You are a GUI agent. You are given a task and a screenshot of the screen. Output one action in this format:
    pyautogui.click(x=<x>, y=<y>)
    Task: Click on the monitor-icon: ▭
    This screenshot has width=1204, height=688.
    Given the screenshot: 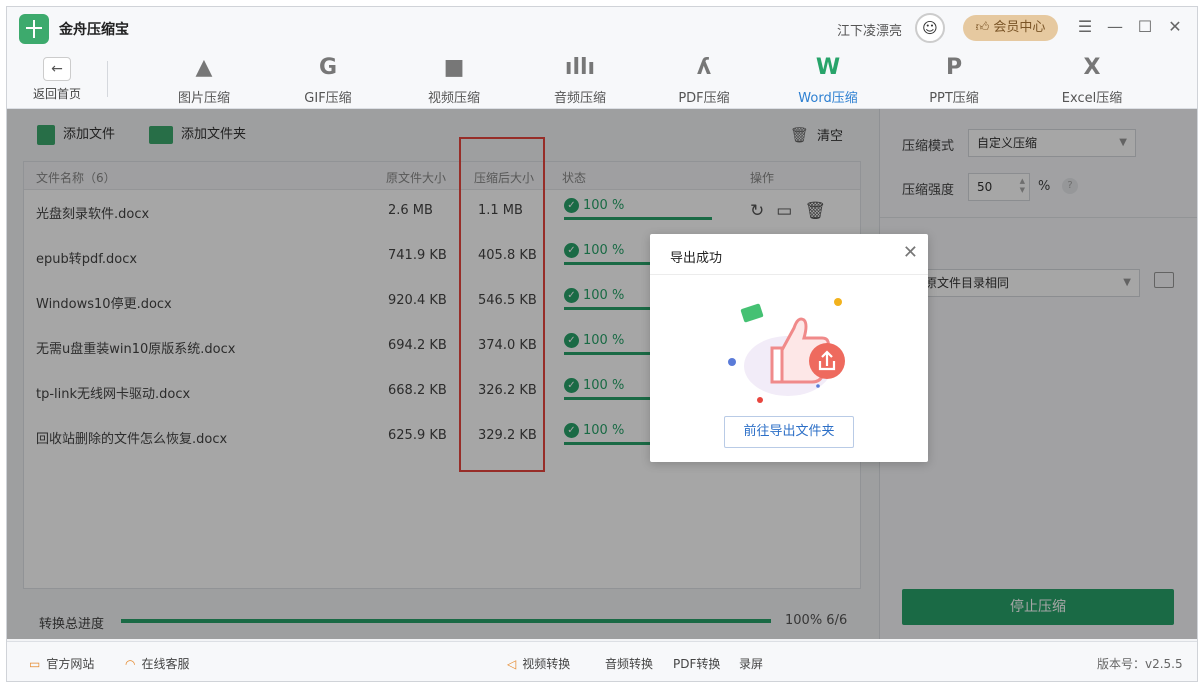 What is the action you would take?
    pyautogui.click(x=35, y=664)
    